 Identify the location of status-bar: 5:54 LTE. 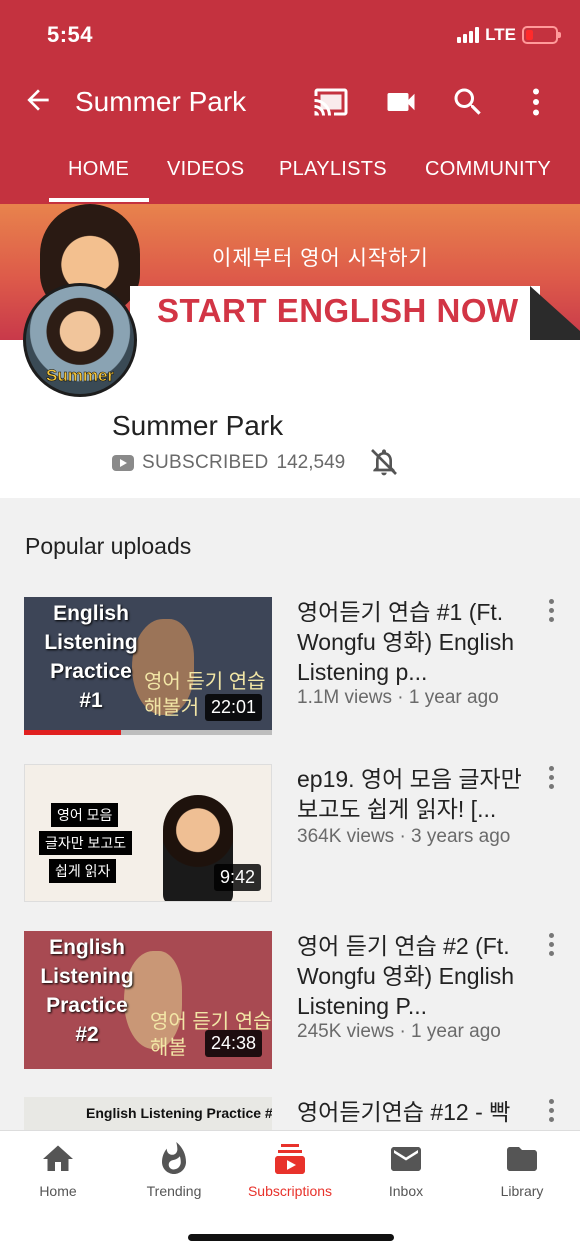
(290, 35).